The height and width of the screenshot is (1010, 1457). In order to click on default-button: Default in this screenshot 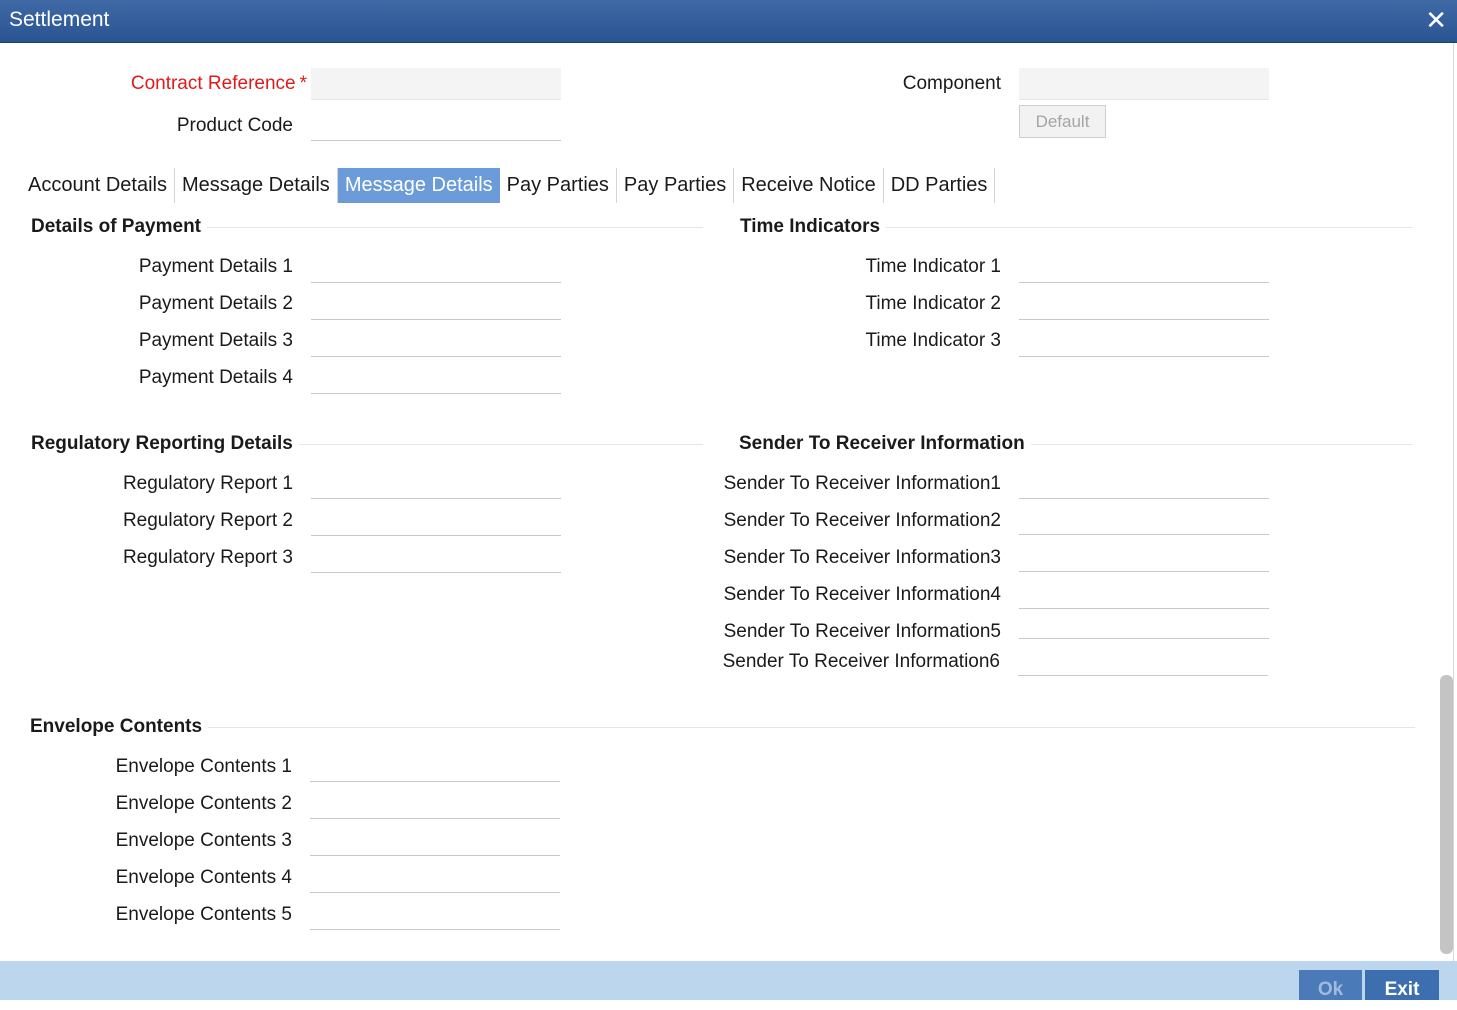, I will do `click(1062, 121)`.